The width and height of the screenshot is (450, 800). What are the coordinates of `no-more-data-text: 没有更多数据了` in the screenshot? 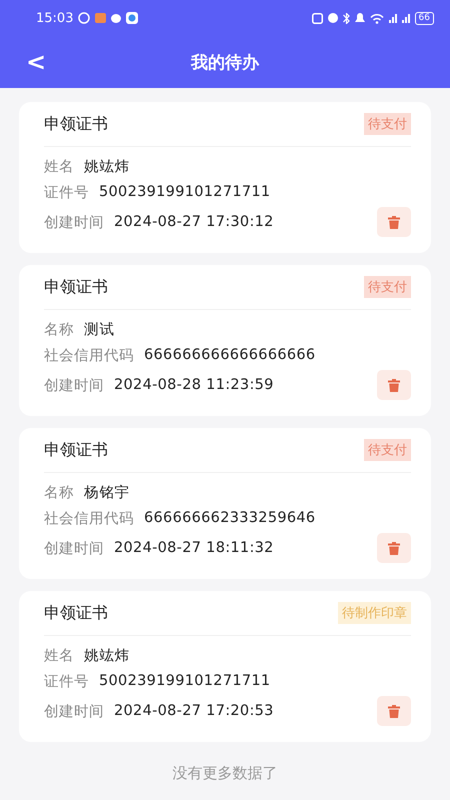 It's located at (225, 773).